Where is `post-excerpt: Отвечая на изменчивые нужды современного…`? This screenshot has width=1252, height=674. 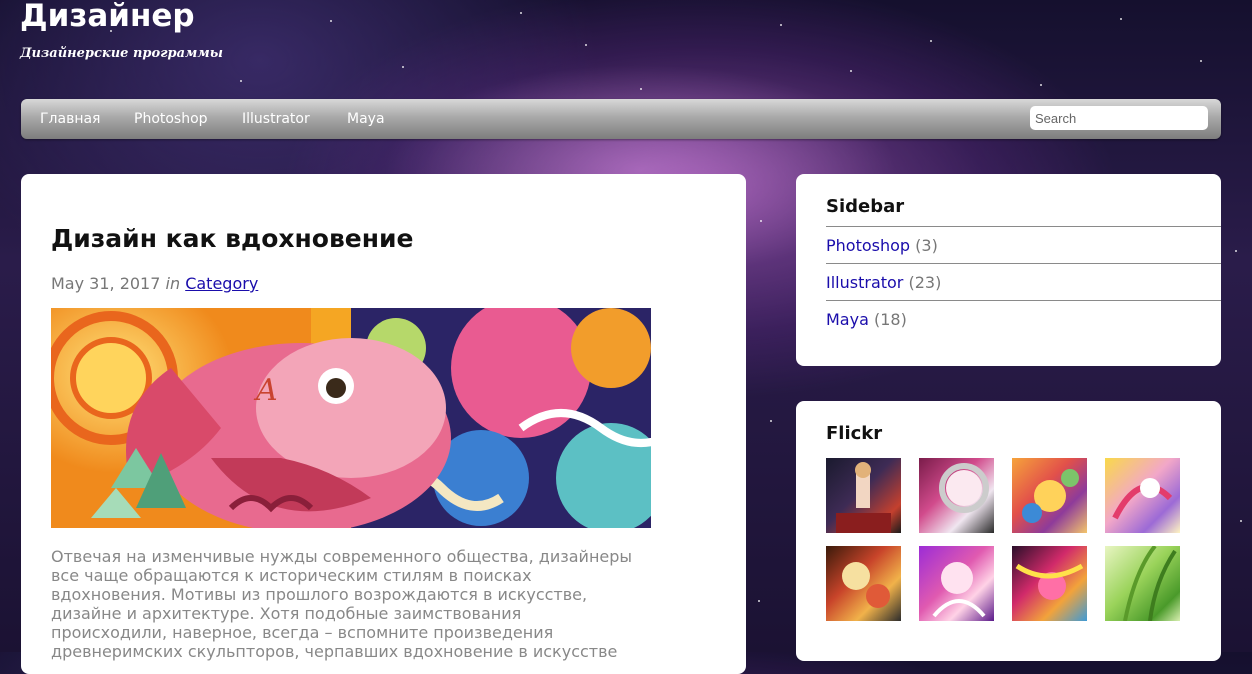 post-excerpt: Отвечая на изменчивые нужды современного… is located at coordinates (342, 604).